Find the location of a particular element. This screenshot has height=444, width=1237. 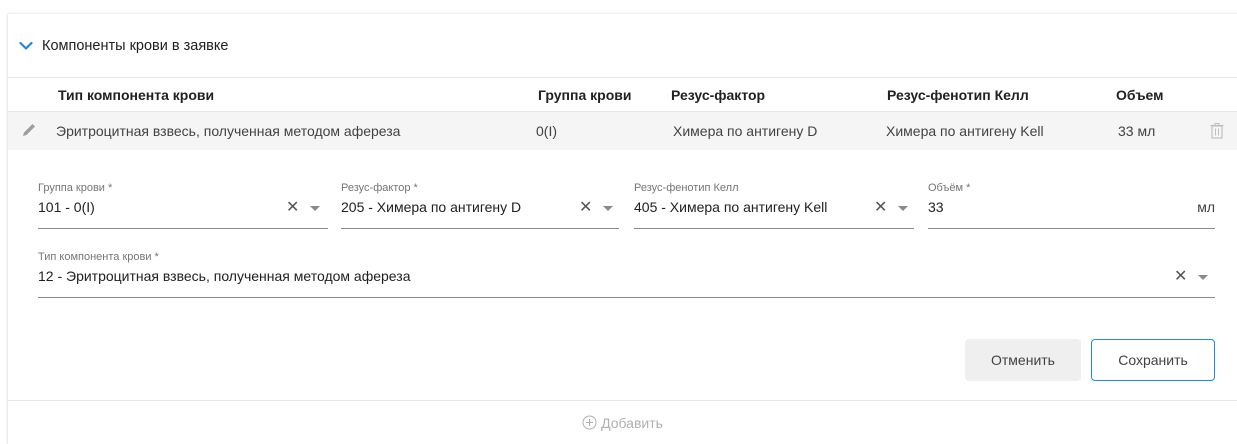

volume-unit: мл is located at coordinates (1206, 207).